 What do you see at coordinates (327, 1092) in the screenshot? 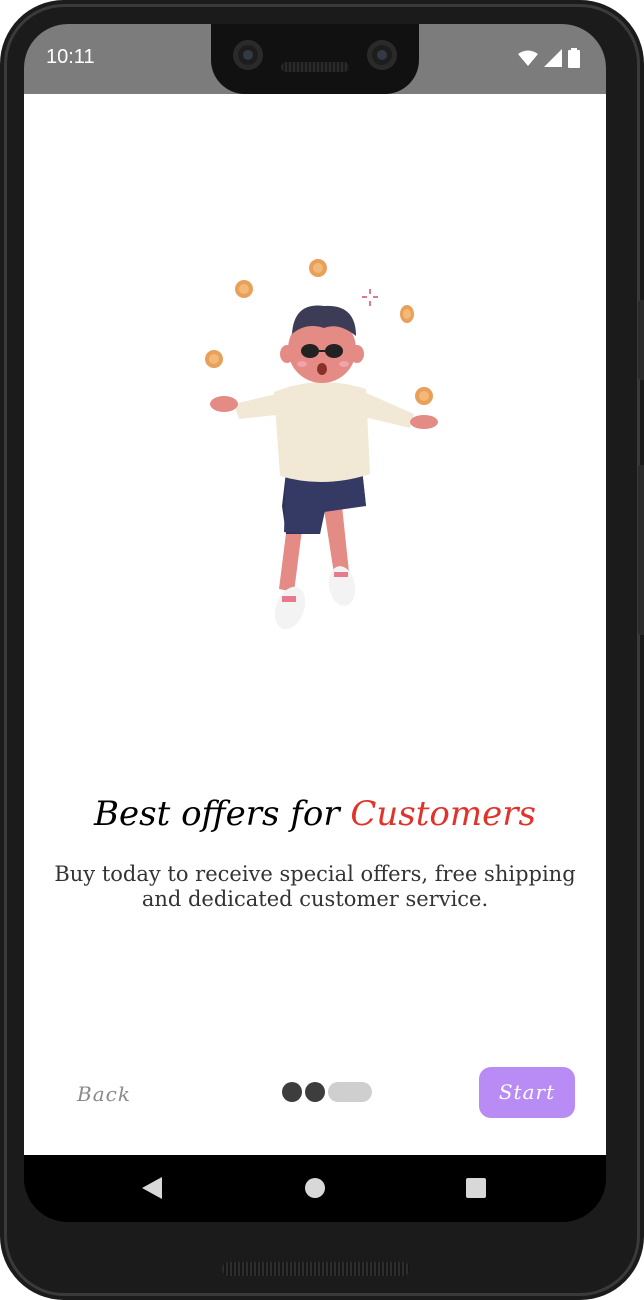
I see `page-indicator` at bounding box center [327, 1092].